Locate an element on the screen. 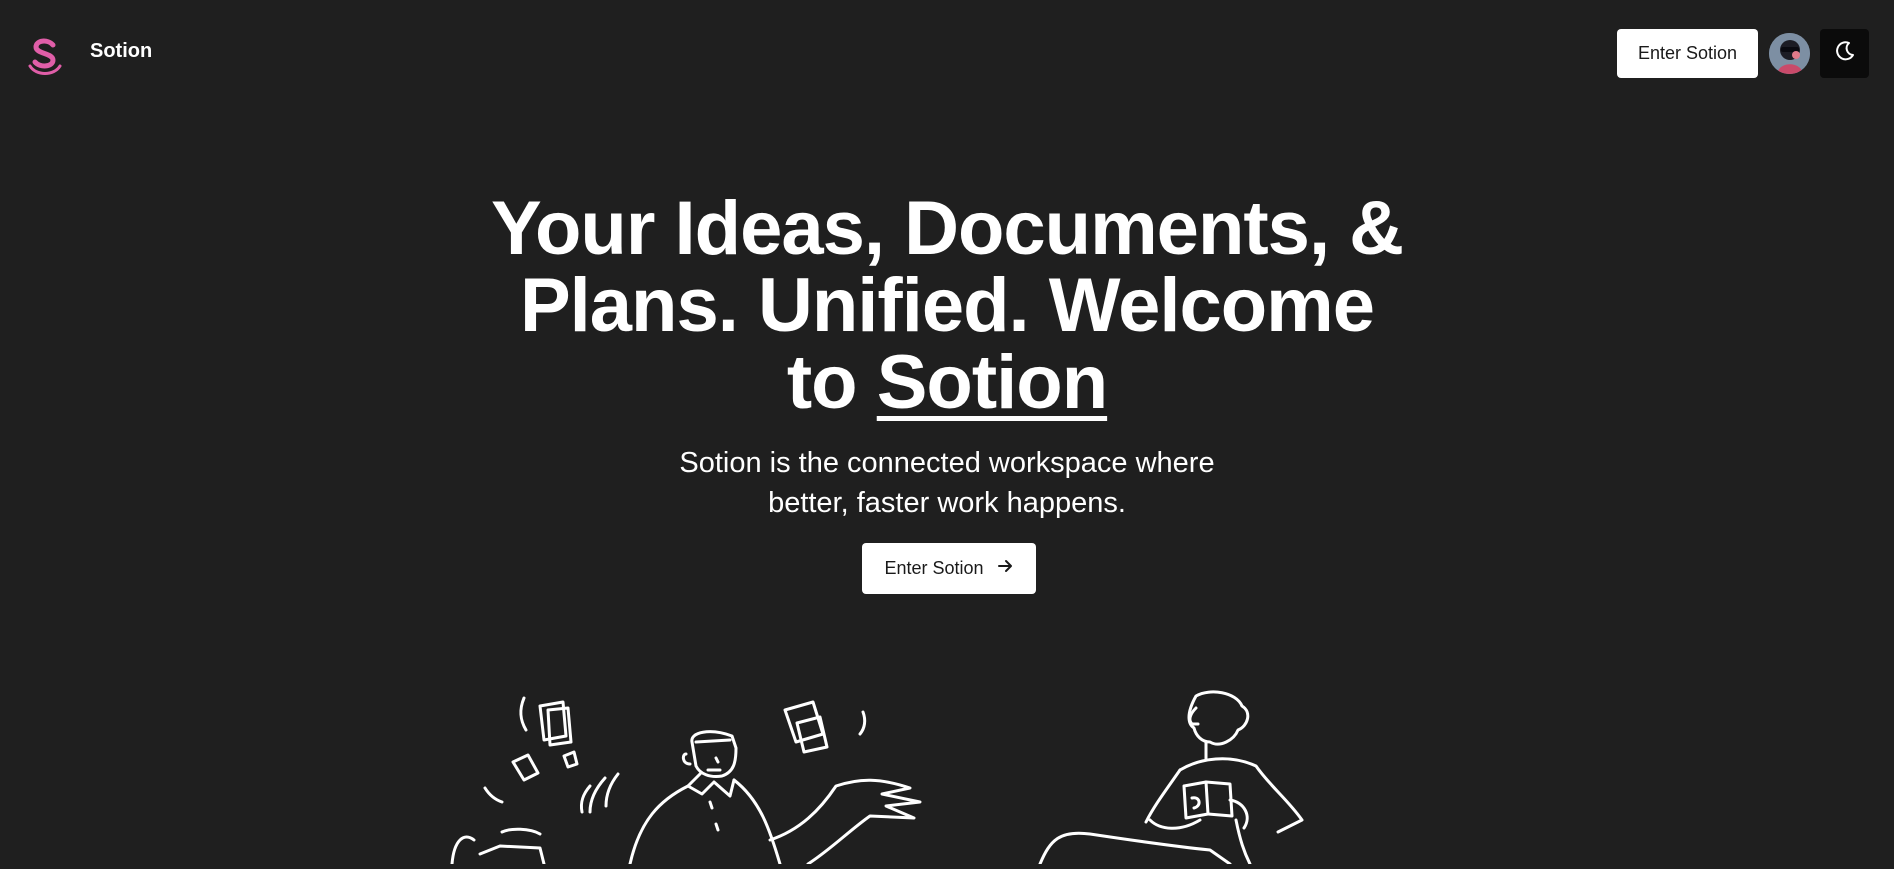  arrow-right-icon is located at coordinates (1005, 568).